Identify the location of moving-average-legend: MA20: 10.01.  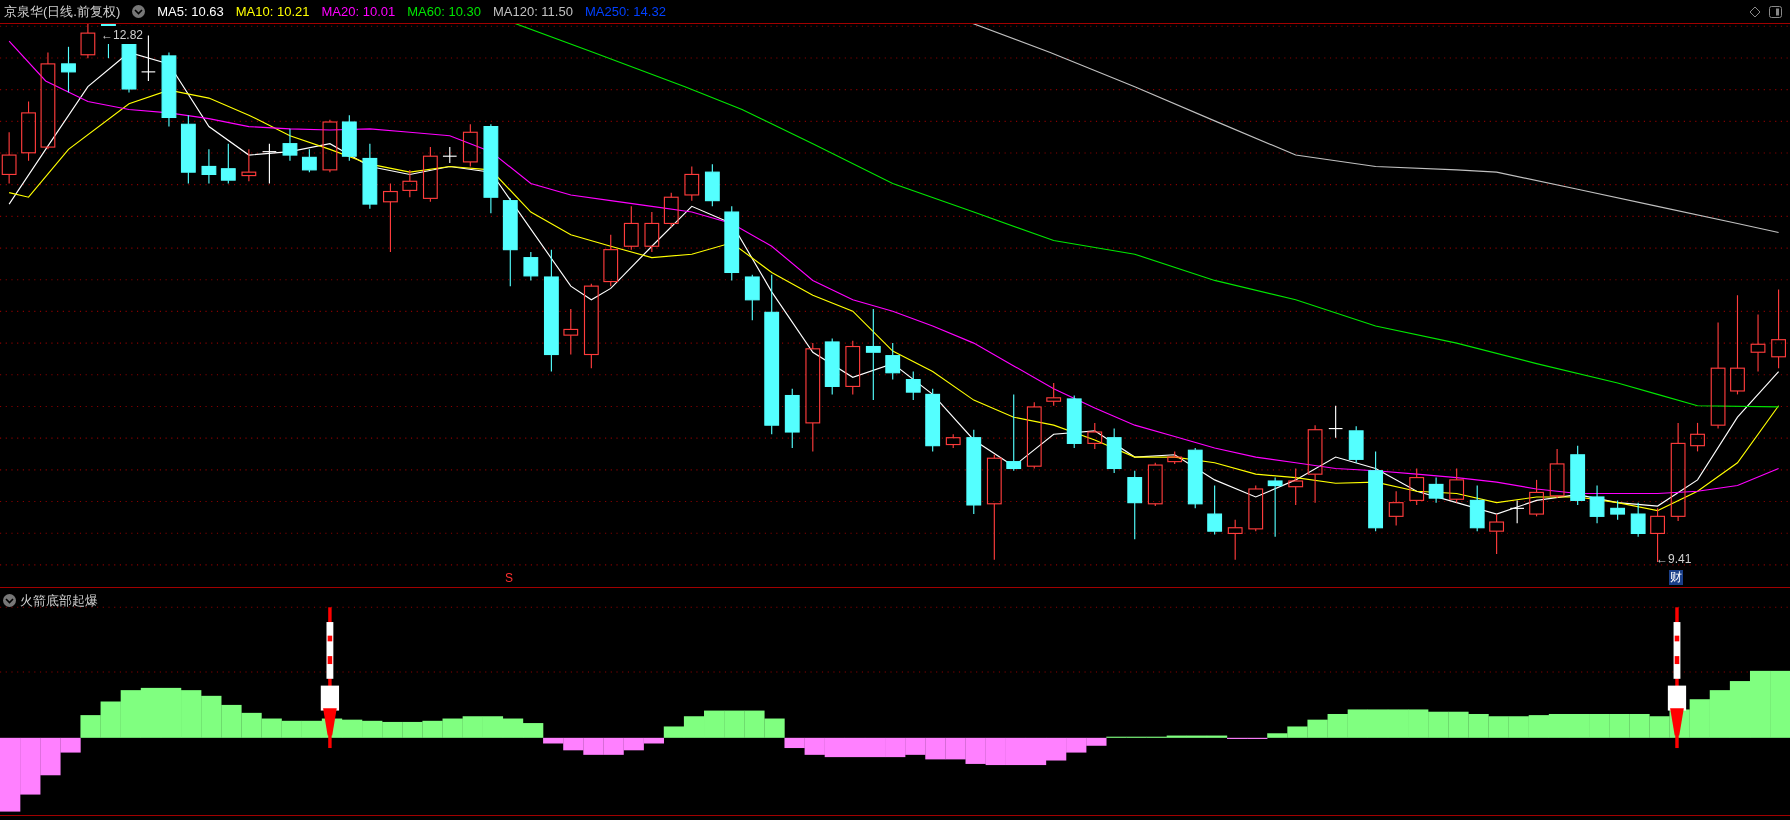
(358, 11).